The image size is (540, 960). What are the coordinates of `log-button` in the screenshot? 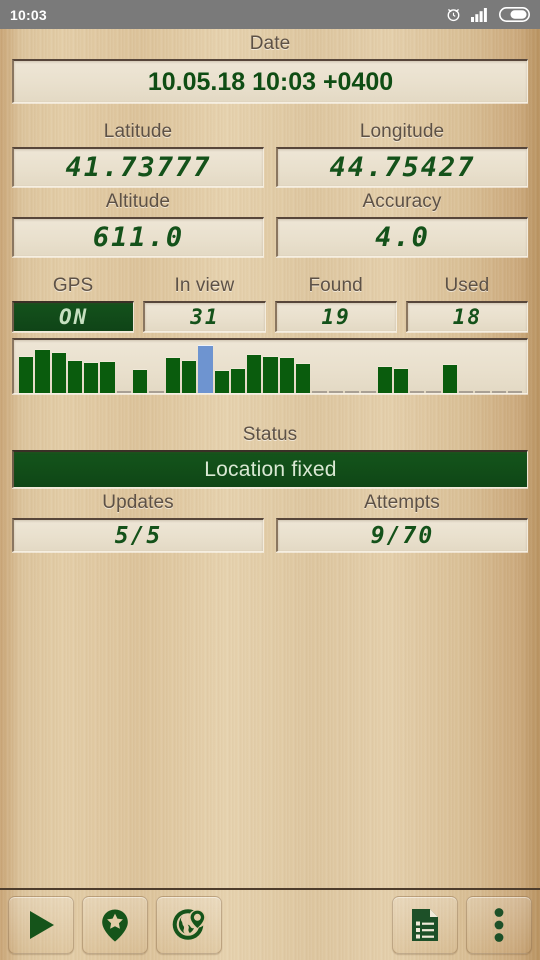 It's located at (425, 925).